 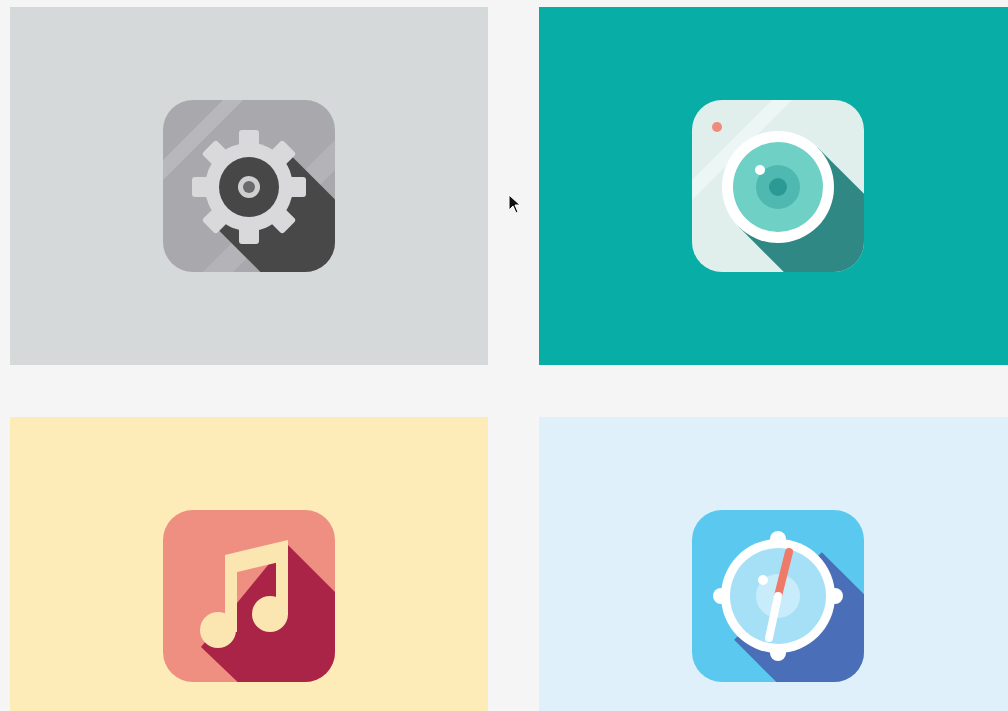 What do you see at coordinates (778, 596) in the screenshot?
I see `compass-app-icon` at bounding box center [778, 596].